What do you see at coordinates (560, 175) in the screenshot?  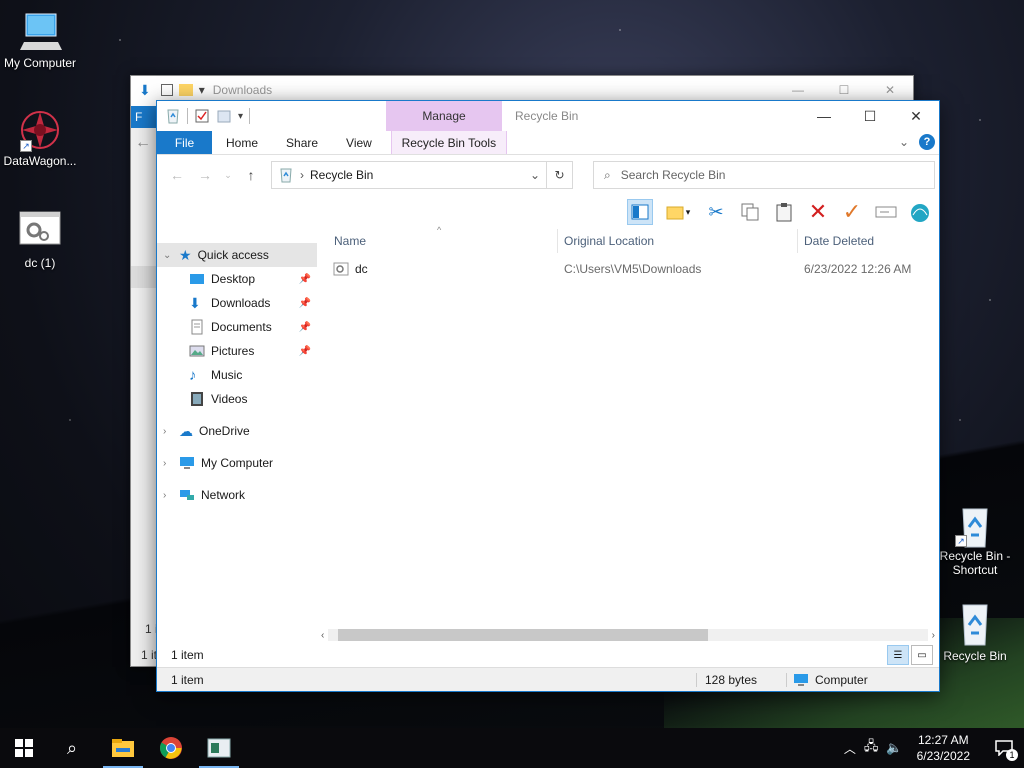 I see `refresh-button: ↻` at bounding box center [560, 175].